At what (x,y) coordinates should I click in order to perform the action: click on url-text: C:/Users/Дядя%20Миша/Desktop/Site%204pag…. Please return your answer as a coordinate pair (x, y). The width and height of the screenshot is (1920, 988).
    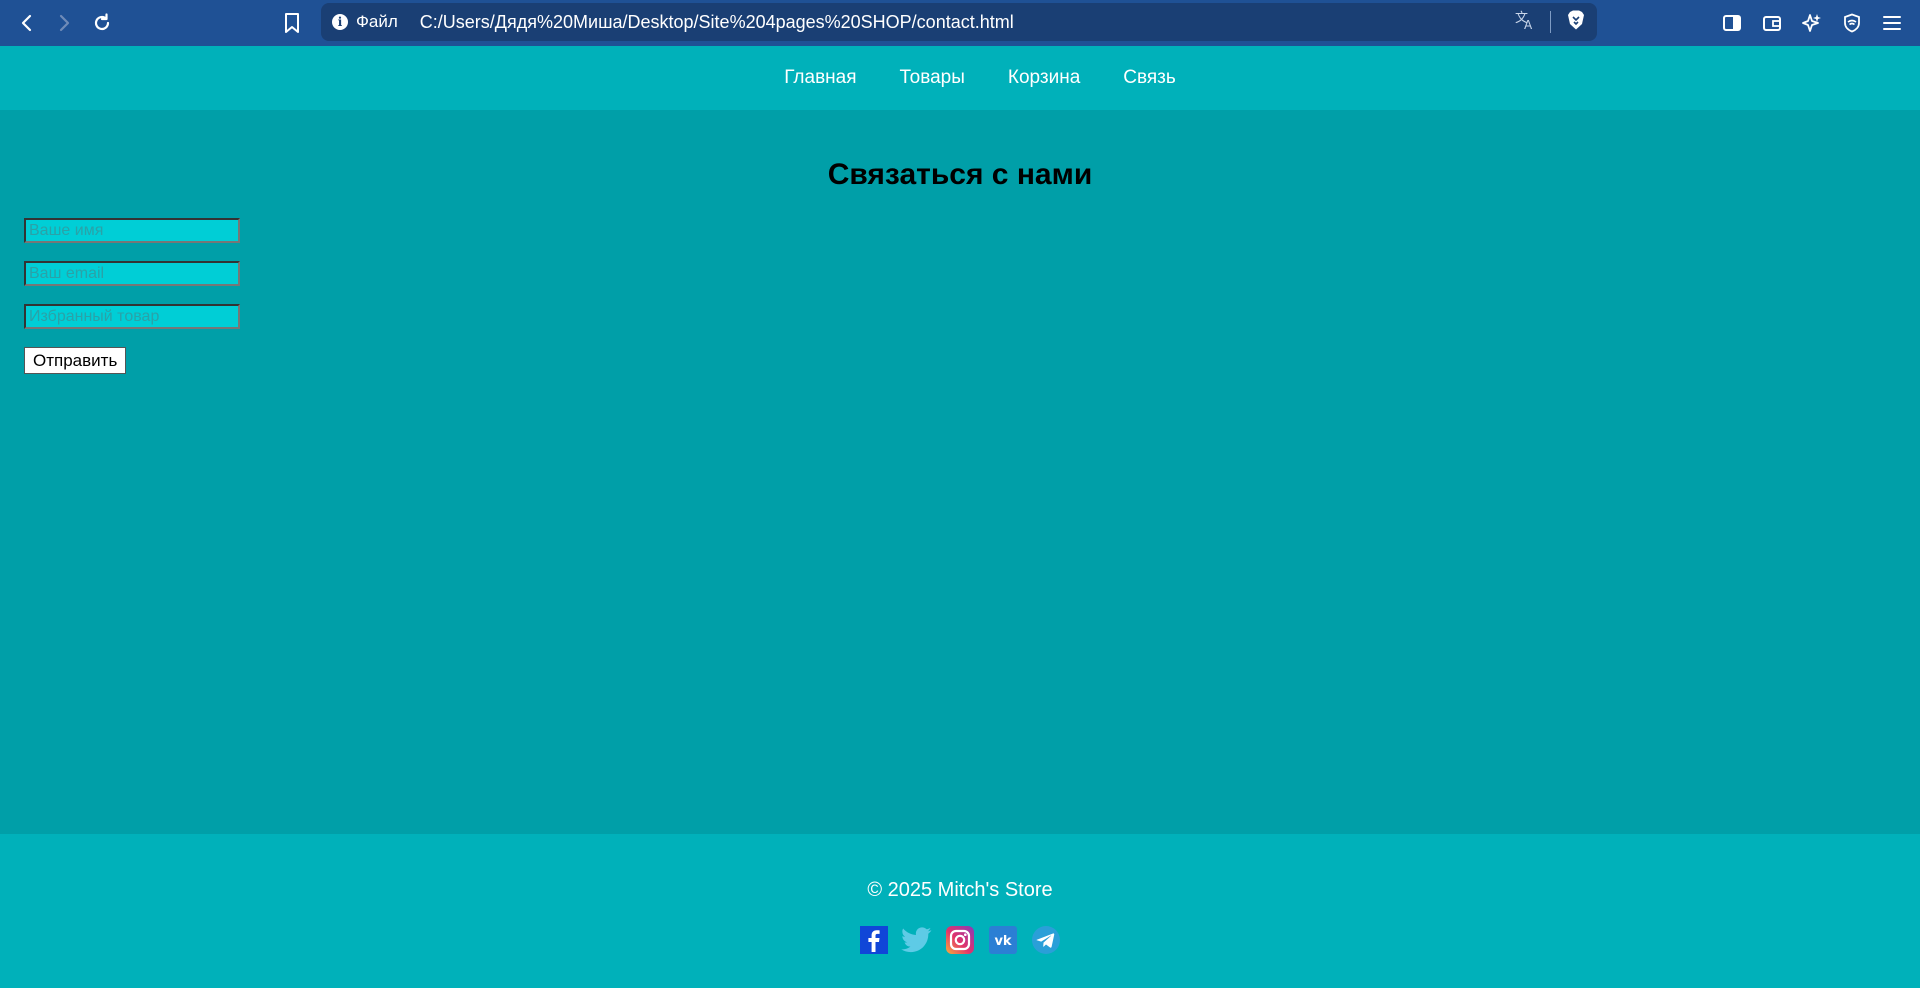
    Looking at the image, I should click on (717, 22).